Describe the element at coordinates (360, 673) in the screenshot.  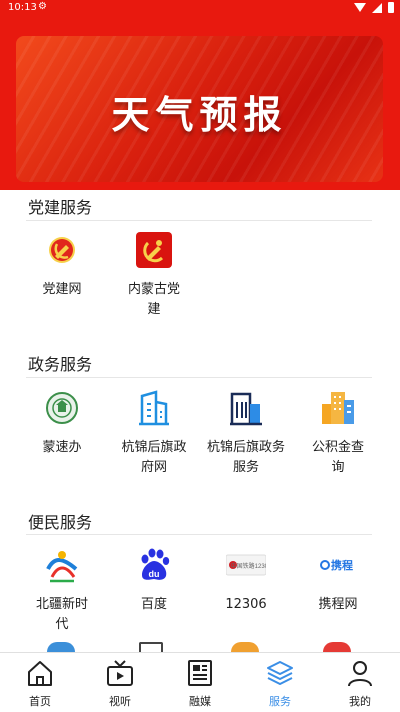
I see `user-icon` at that location.